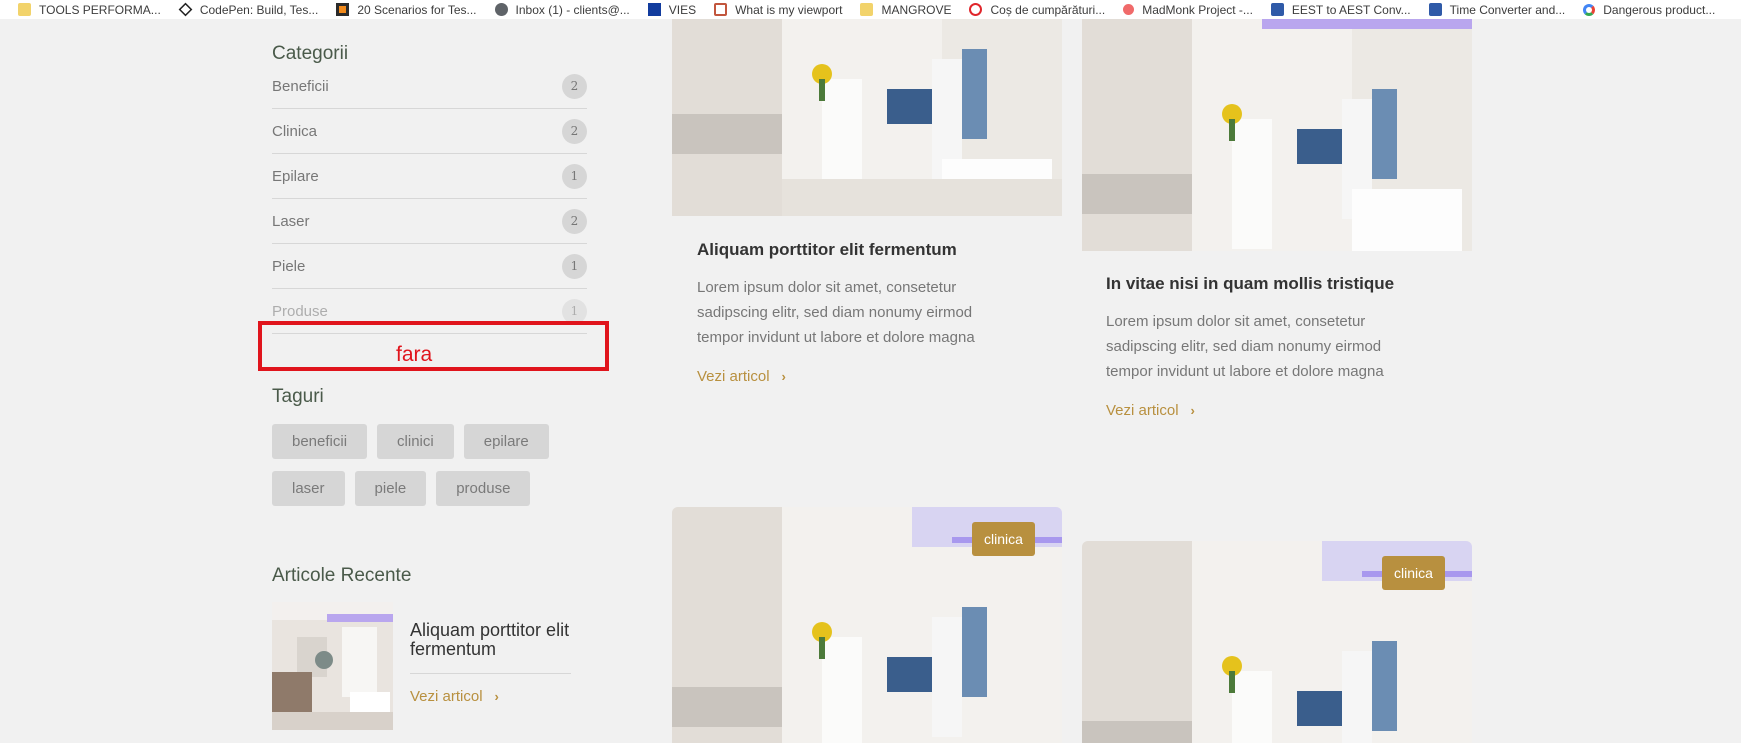 This screenshot has width=1741, height=743. I want to click on category-name: Beneficii, so click(300, 86).